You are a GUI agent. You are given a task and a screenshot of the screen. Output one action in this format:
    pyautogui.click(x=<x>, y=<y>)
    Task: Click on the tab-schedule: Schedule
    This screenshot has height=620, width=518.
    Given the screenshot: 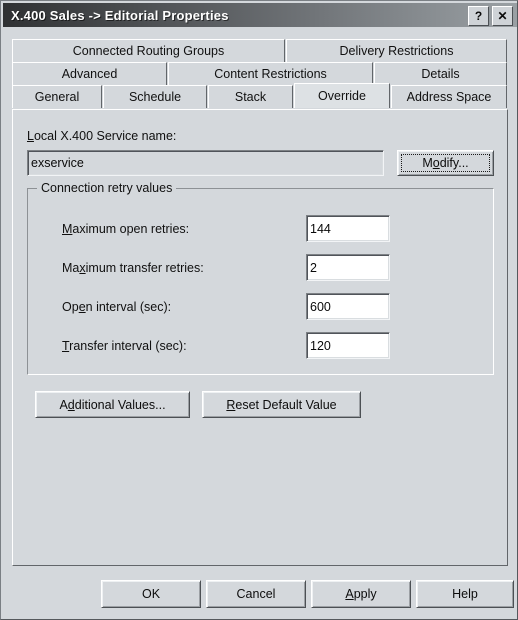 What is the action you would take?
    pyautogui.click(x=155, y=96)
    